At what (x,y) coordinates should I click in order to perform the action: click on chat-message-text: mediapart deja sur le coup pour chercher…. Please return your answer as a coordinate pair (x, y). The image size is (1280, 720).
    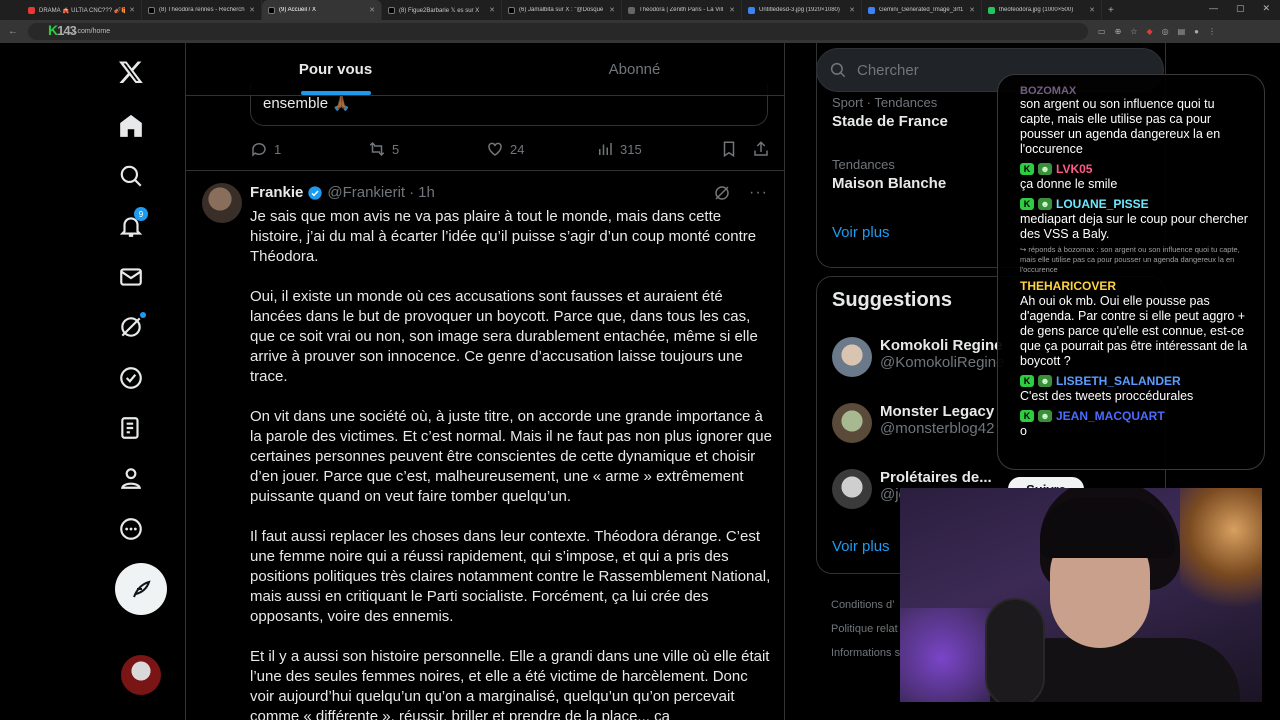
    Looking at the image, I should click on (1134, 226).